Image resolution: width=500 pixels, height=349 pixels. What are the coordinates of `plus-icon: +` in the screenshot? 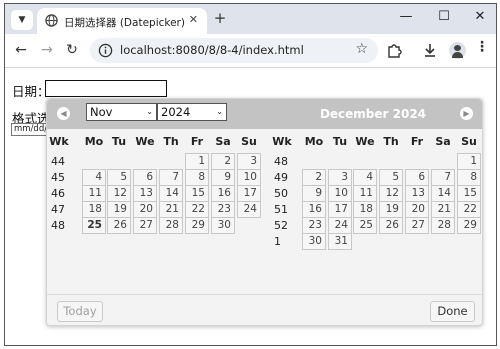 It's located at (220, 18).